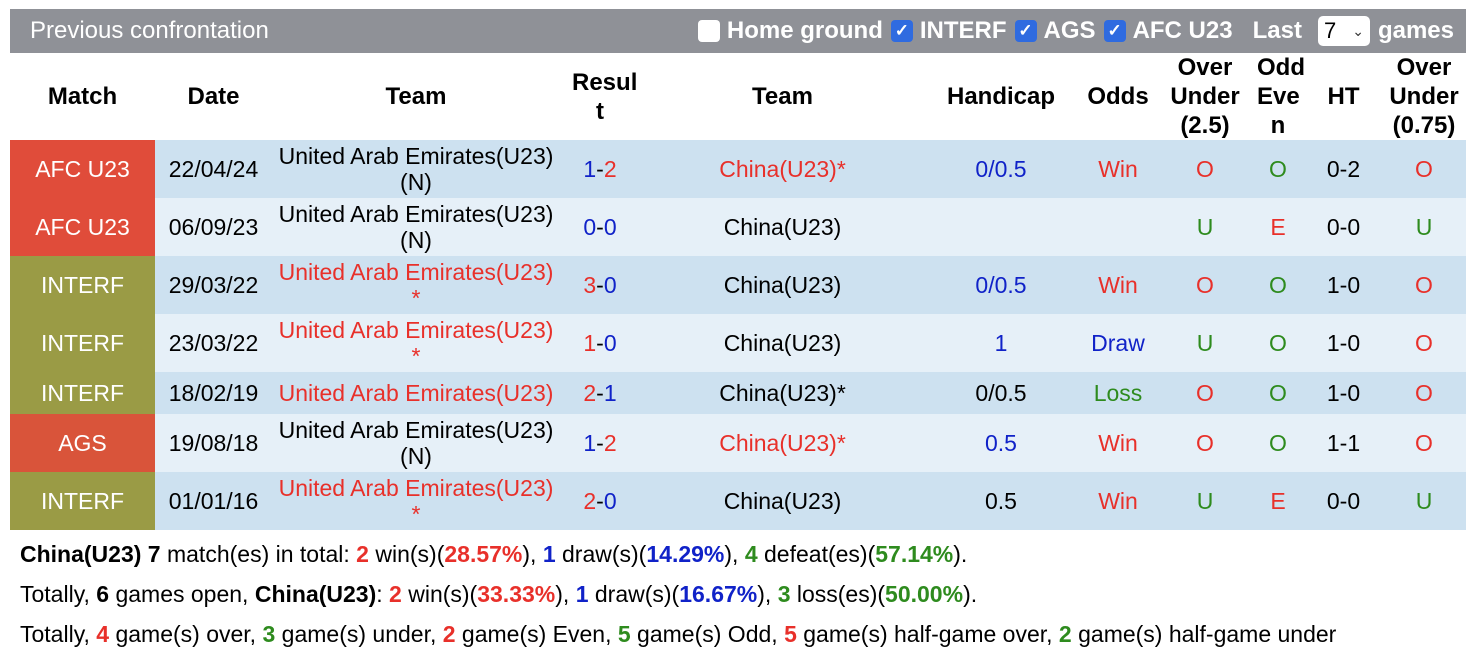  Describe the element at coordinates (82, 443) in the screenshot. I see `match-league-cell: AGS` at that location.